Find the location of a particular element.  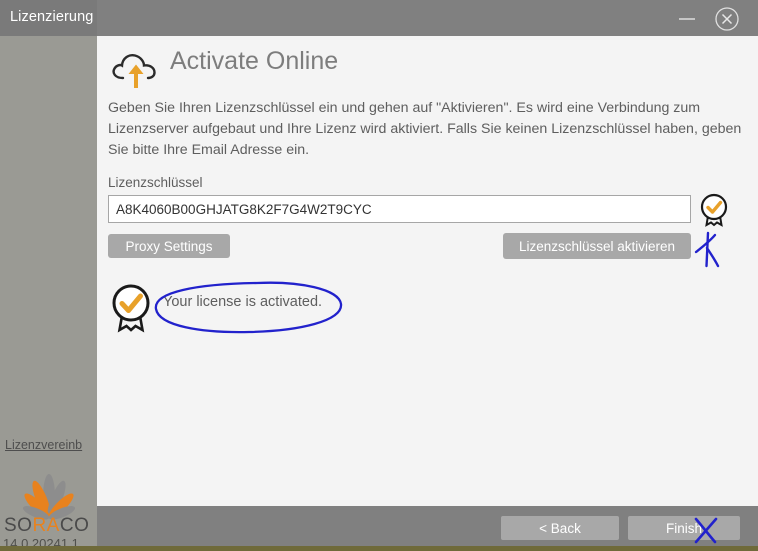

close-circle-icon is located at coordinates (727, 19).